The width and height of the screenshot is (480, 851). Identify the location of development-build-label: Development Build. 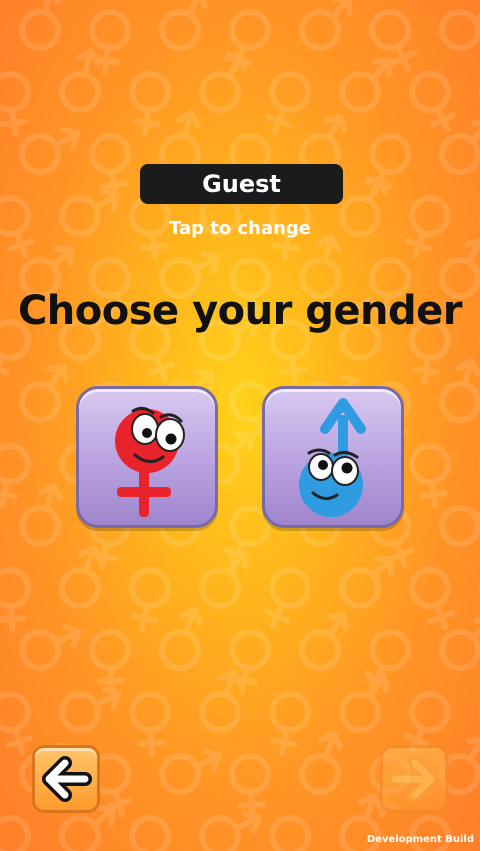
(420, 839).